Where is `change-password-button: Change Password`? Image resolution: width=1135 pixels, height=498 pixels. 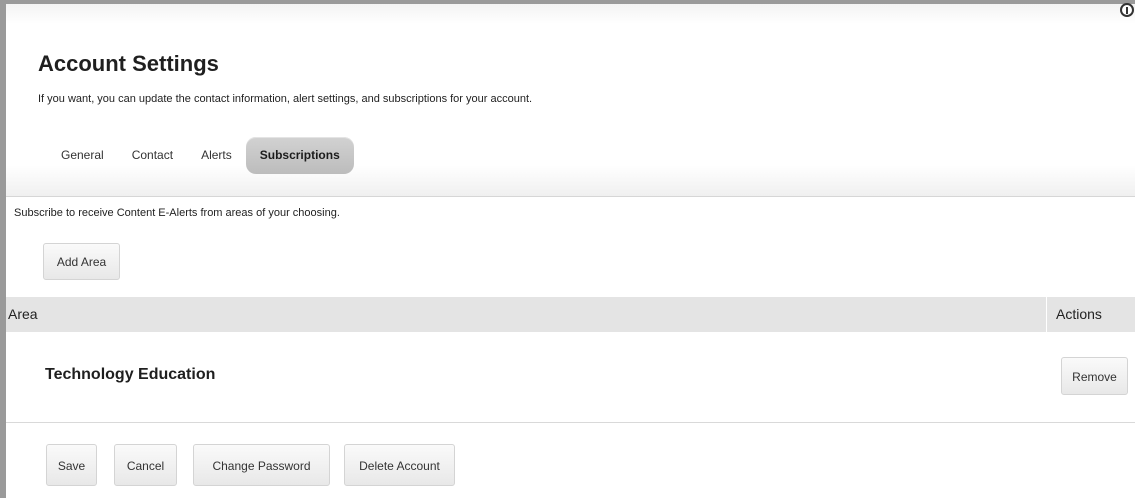 change-password-button: Change Password is located at coordinates (261, 465).